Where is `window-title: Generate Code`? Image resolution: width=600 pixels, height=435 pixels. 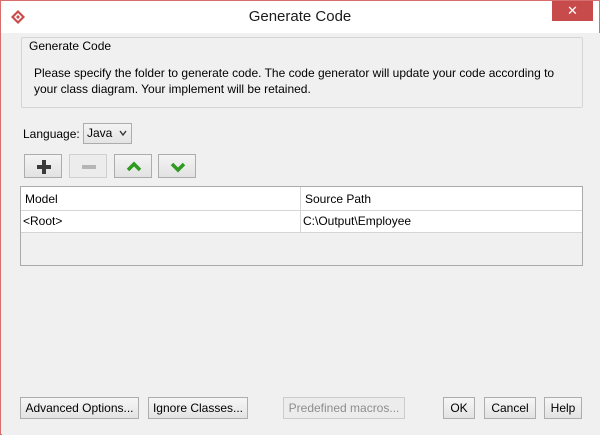
window-title: Generate Code is located at coordinates (300, 16).